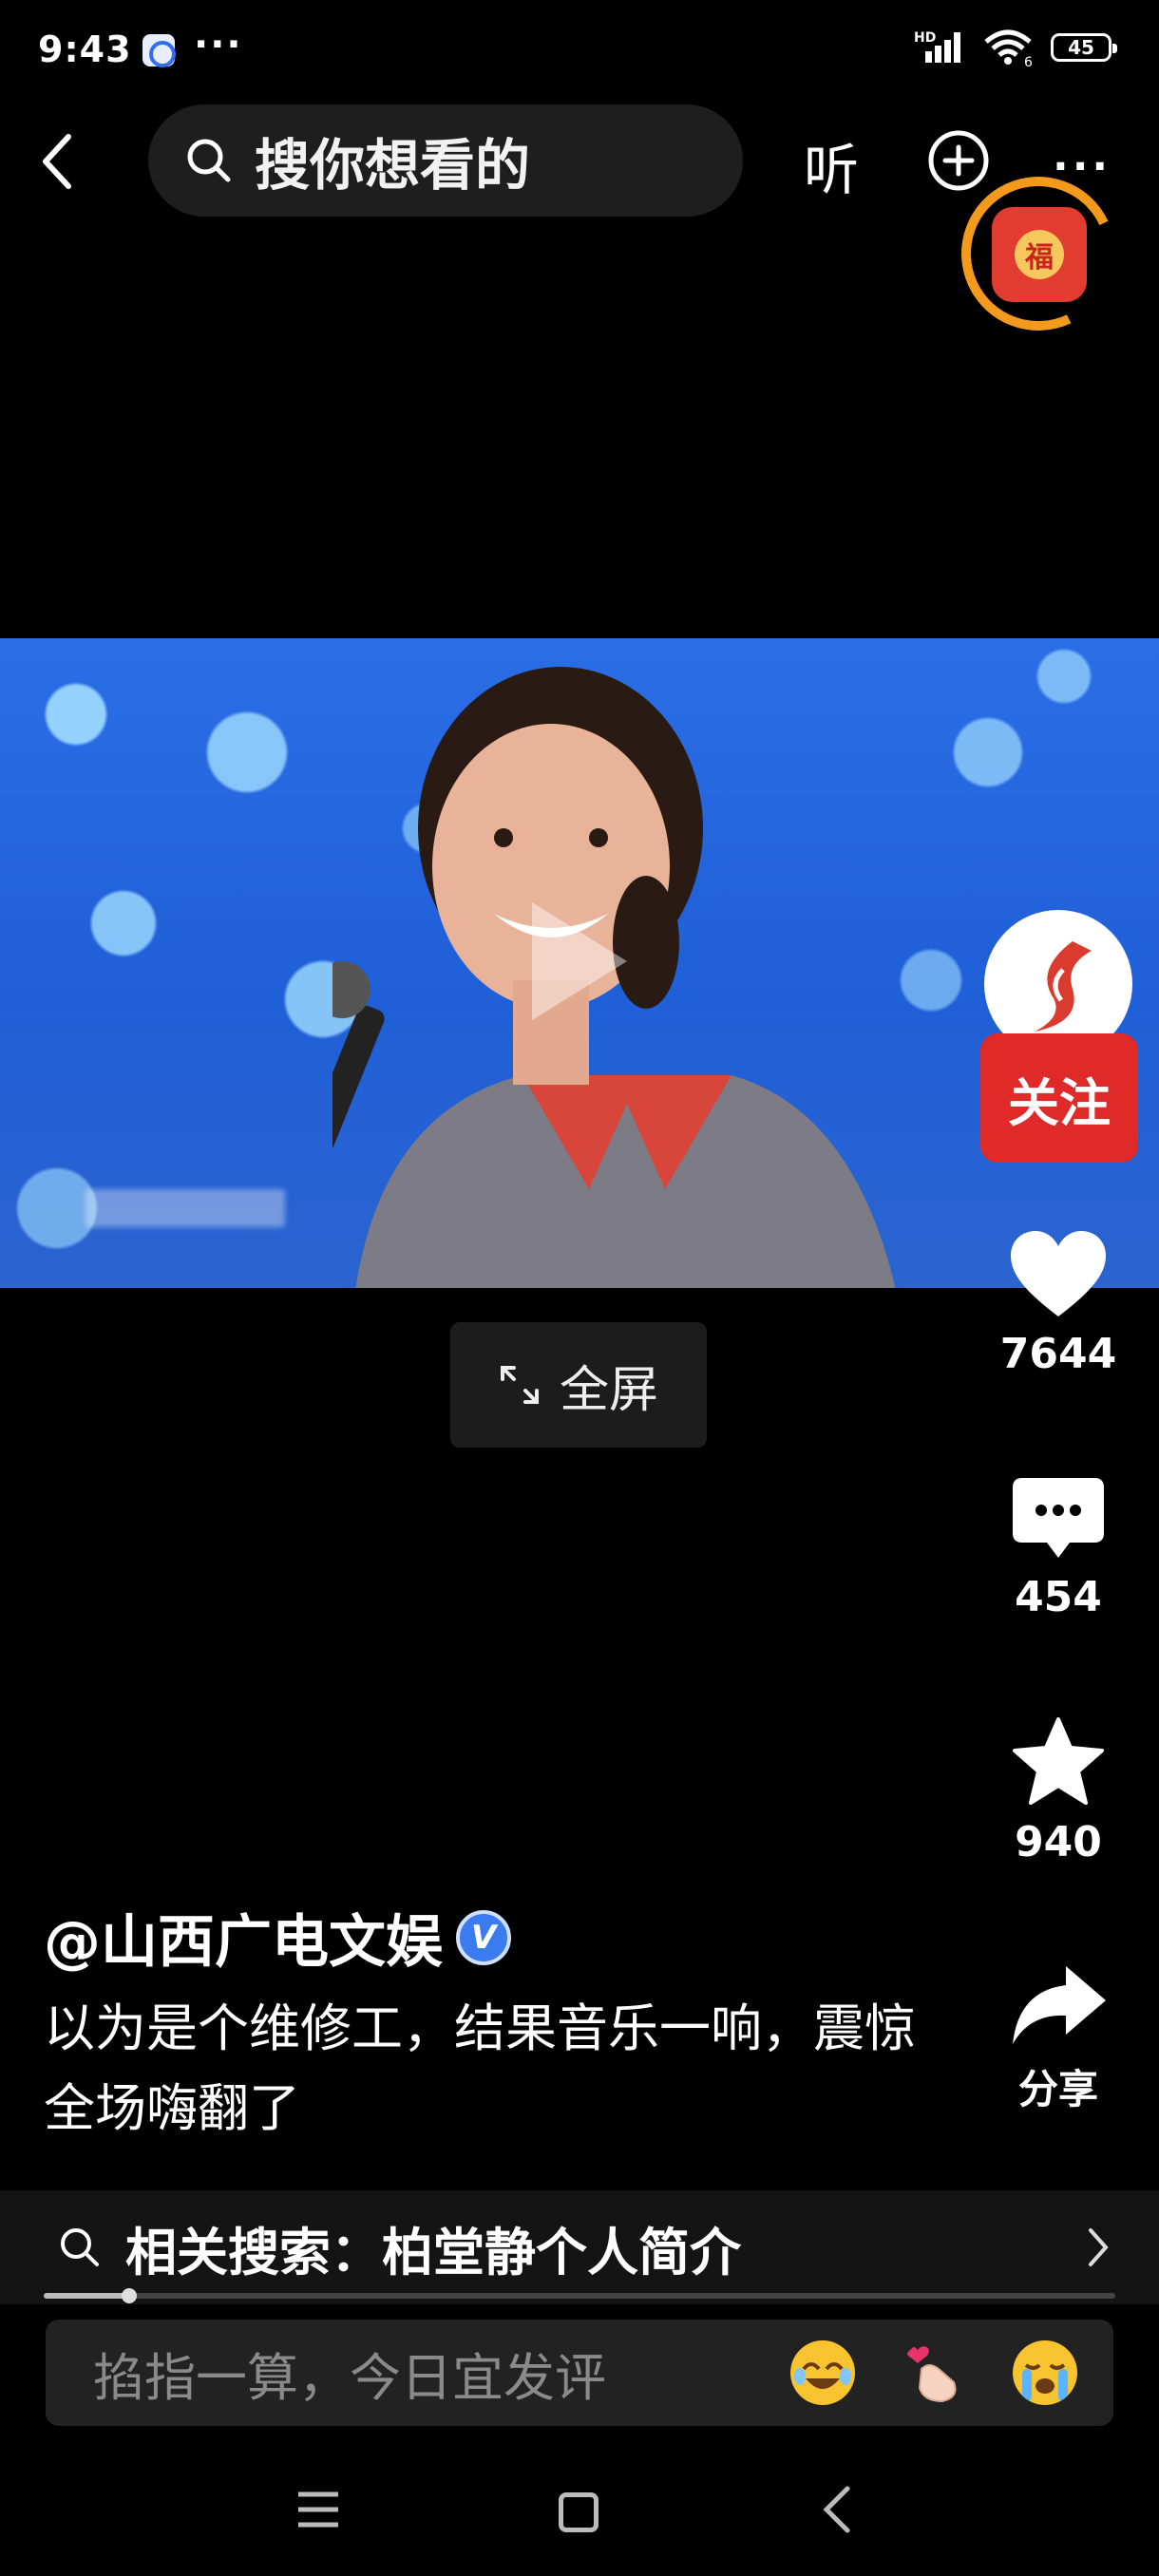  Describe the element at coordinates (1058, 1354) in the screenshot. I see `like-count: 7644` at that location.